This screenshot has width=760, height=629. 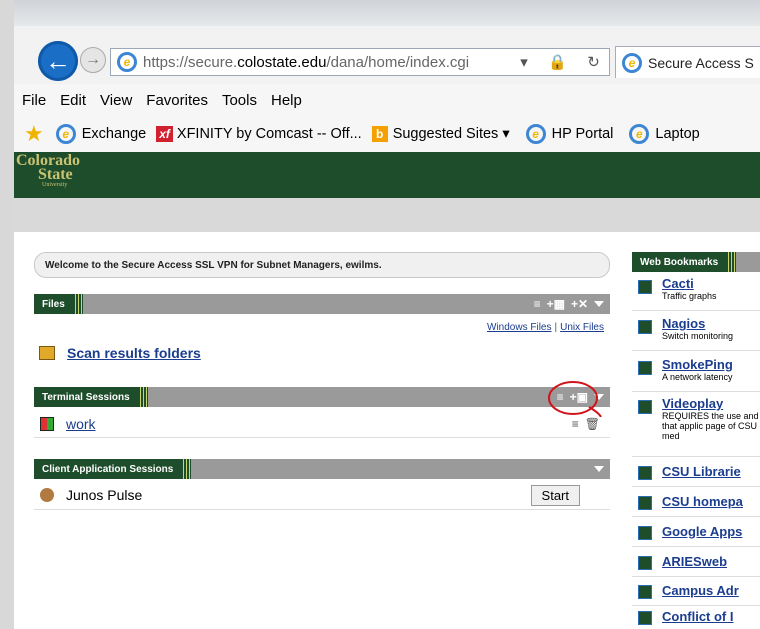 I want to click on favorite-suggested-sites: b Suggested Sites ▾, so click(x=440, y=134).